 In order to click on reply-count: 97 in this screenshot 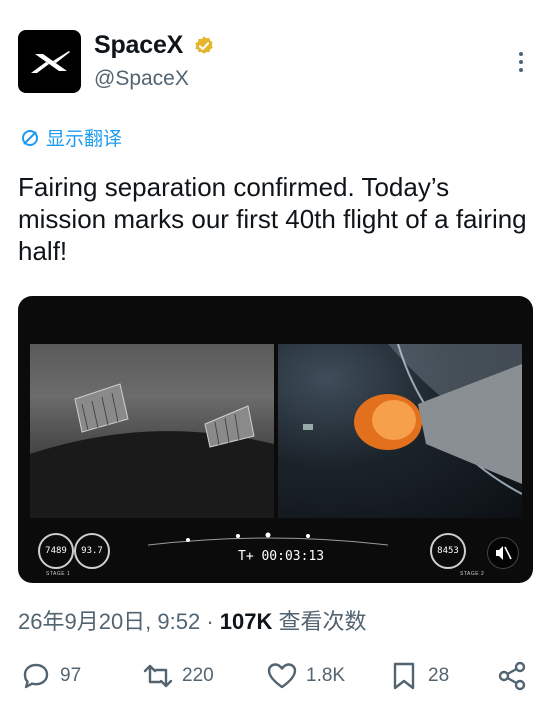, I will do `click(71, 675)`.